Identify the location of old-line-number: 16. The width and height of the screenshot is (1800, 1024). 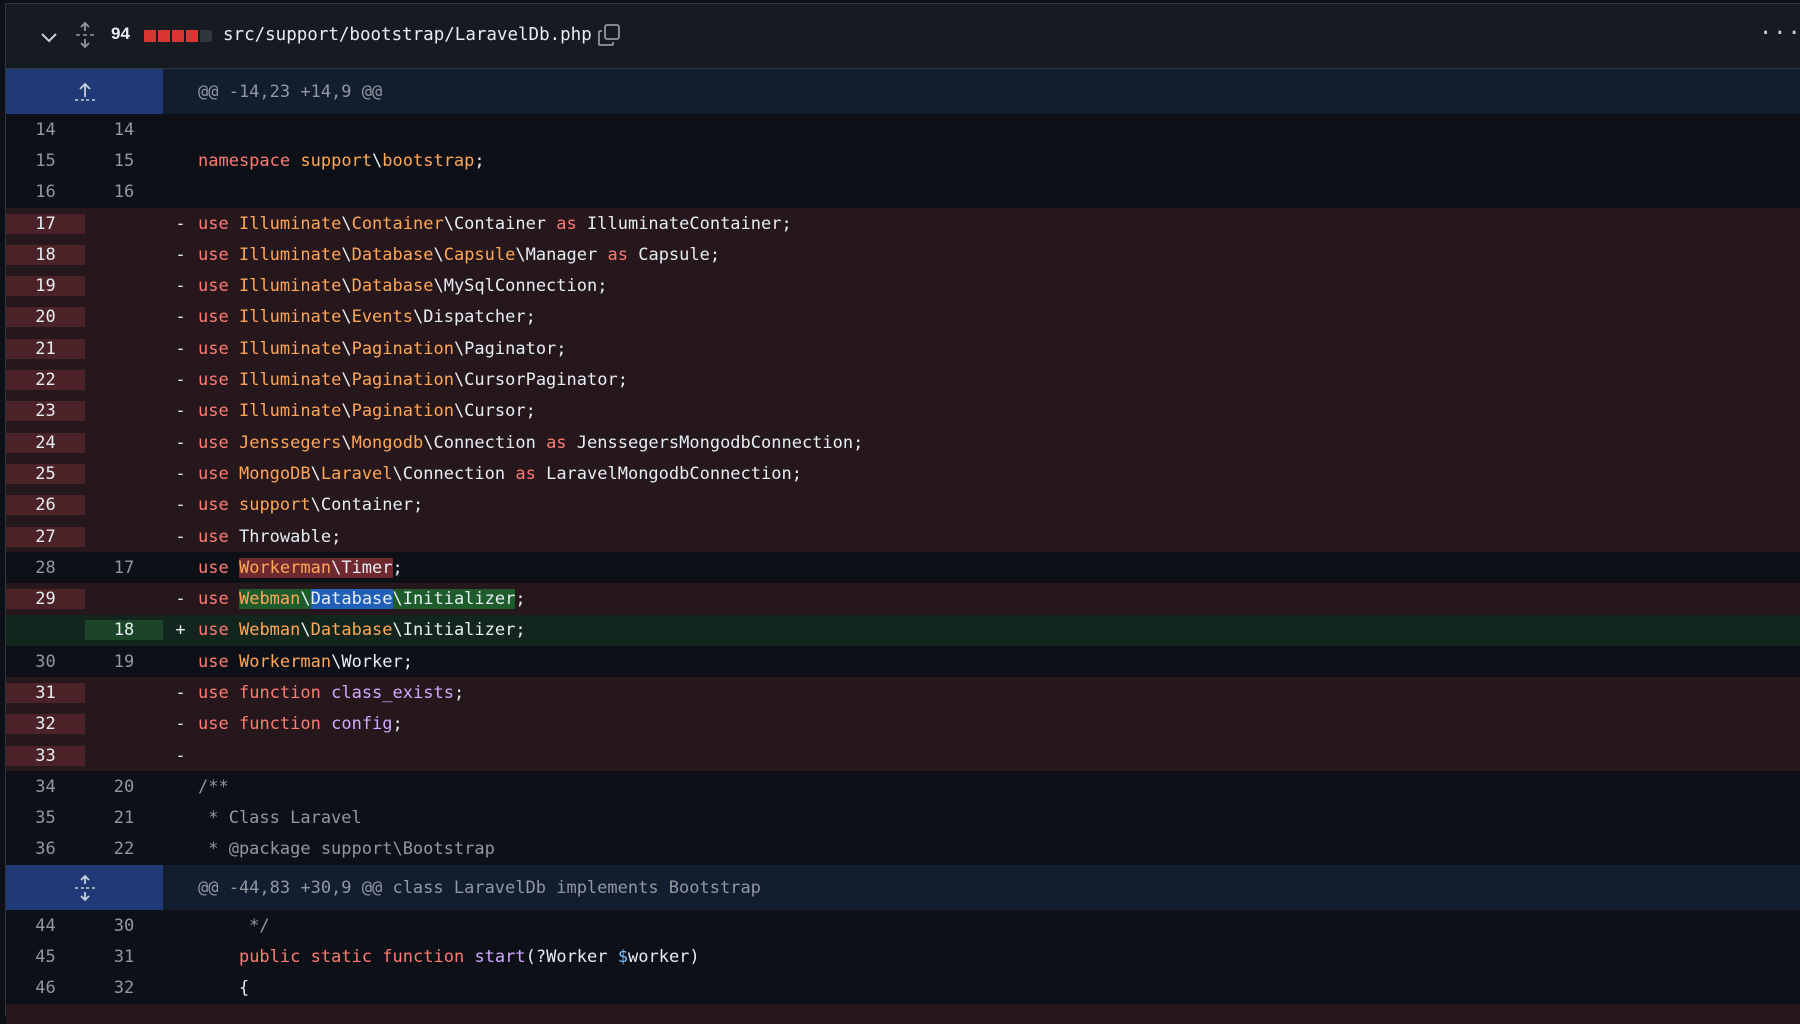
(45, 192).